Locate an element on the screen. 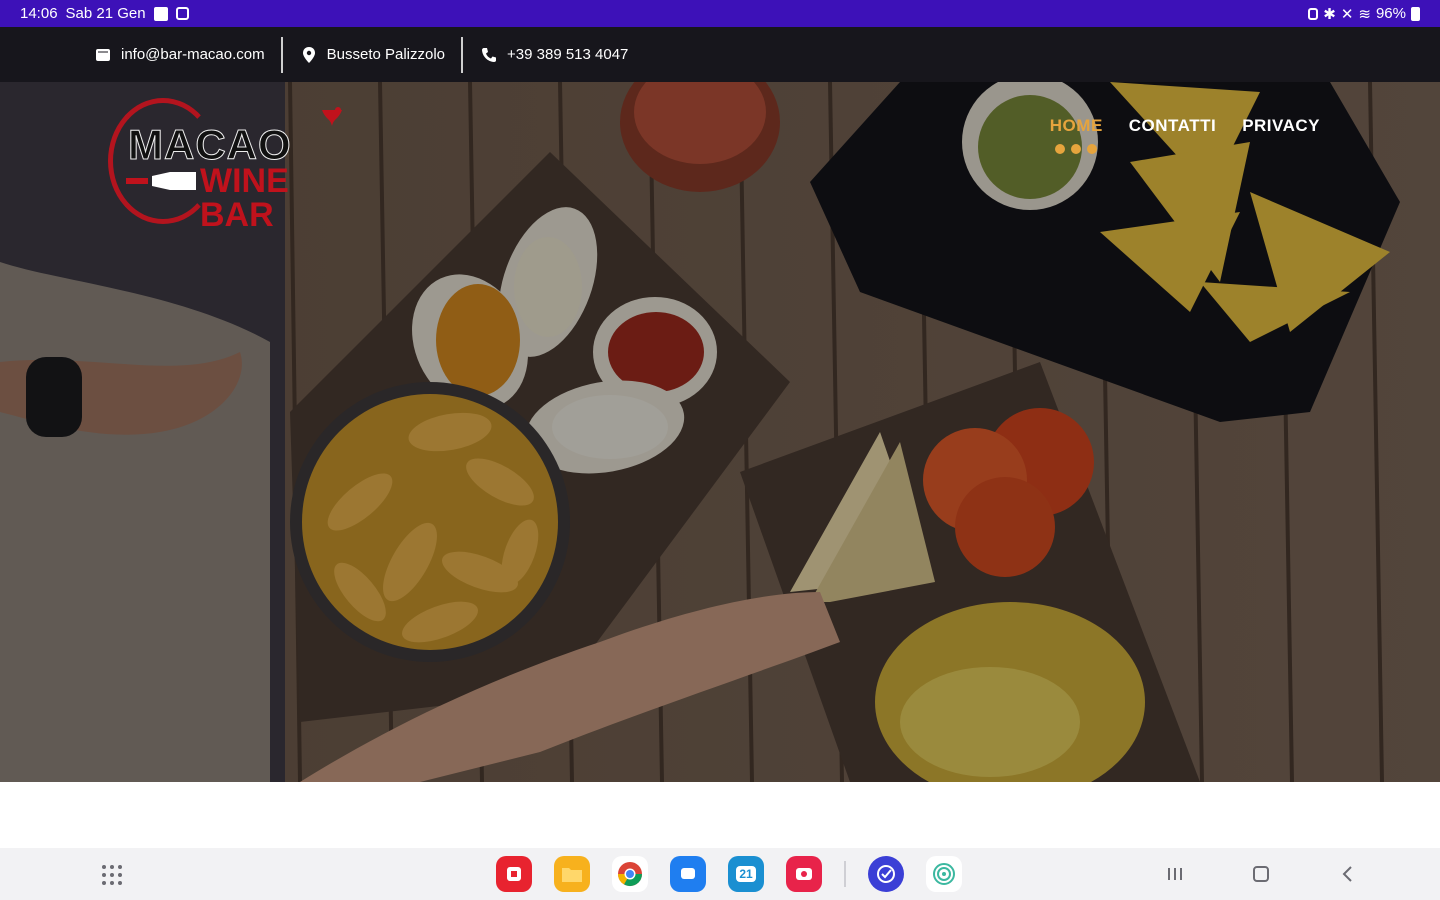 The height and width of the screenshot is (900, 1440). spiral-icon is located at coordinates (944, 874).